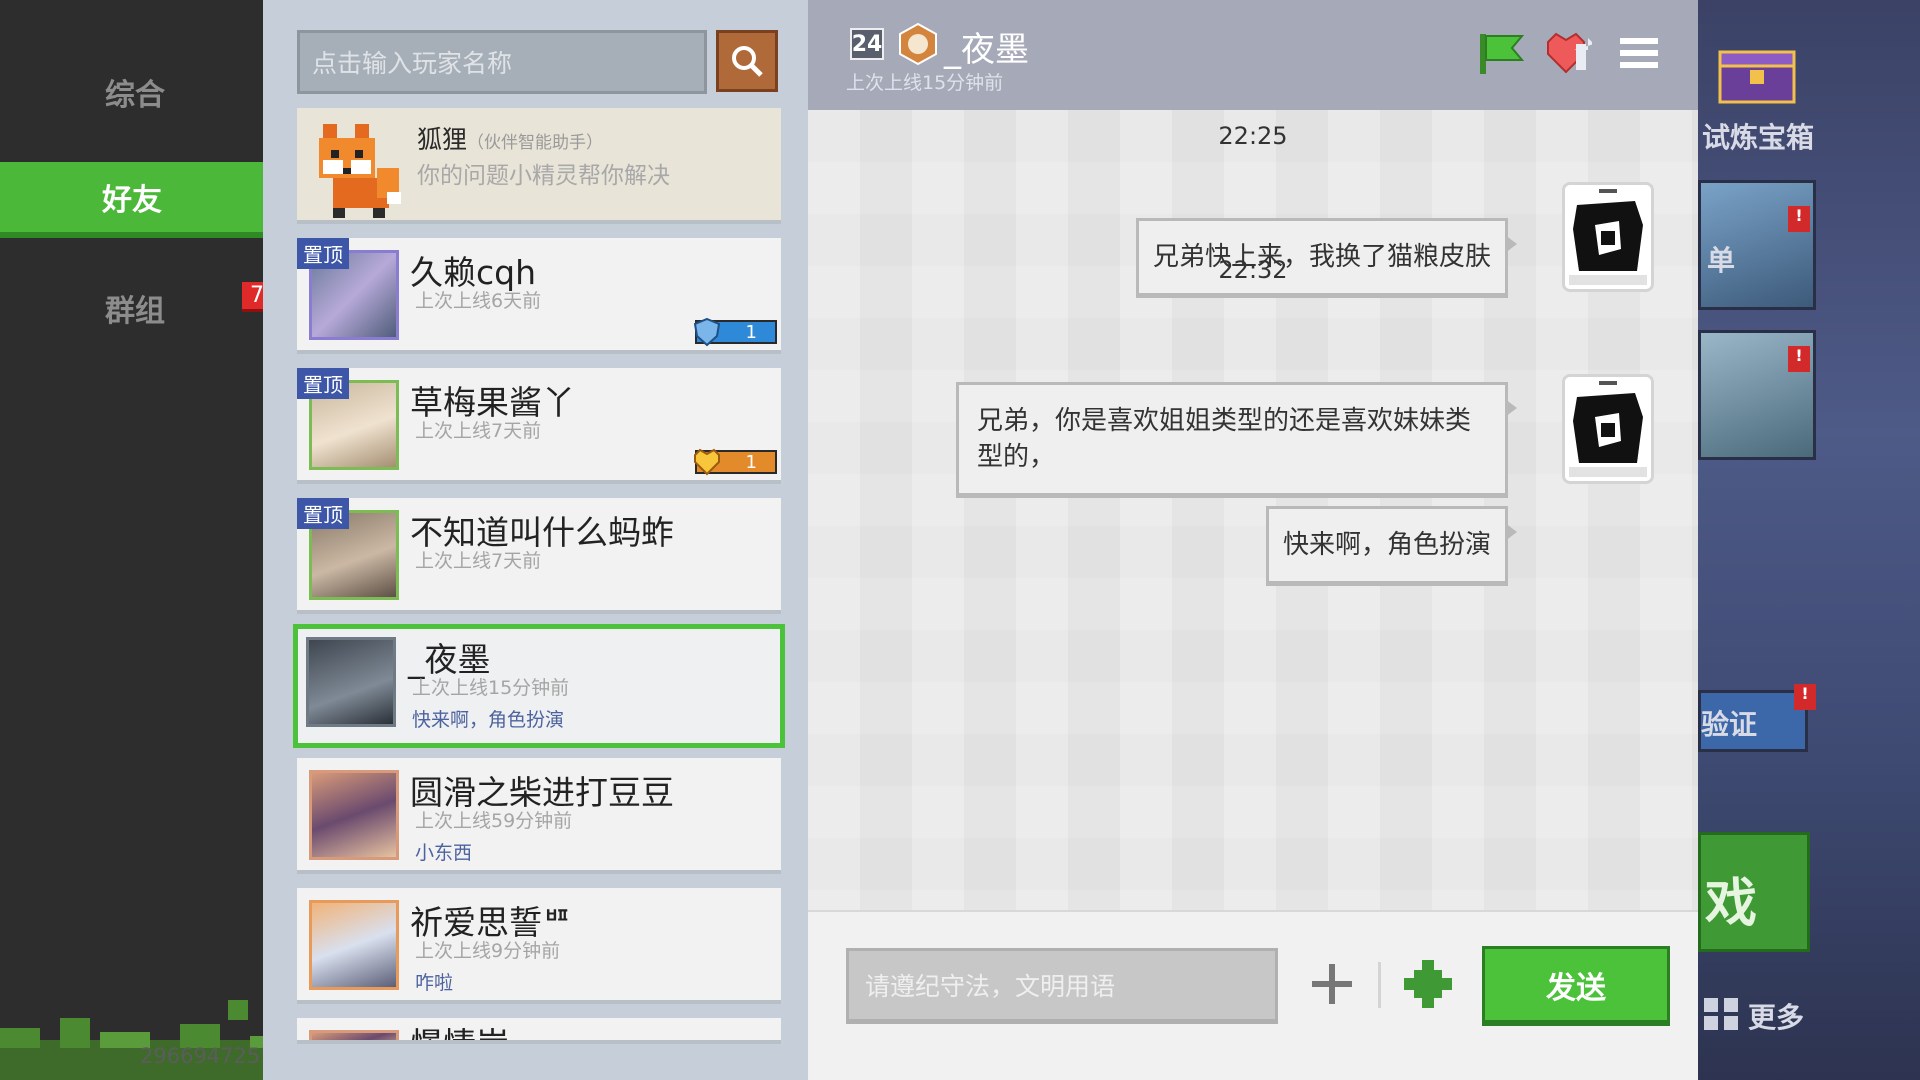 This screenshot has width=1920, height=1080. I want to click on trial-chest-label: 试炼宝箱, so click(1758, 137).